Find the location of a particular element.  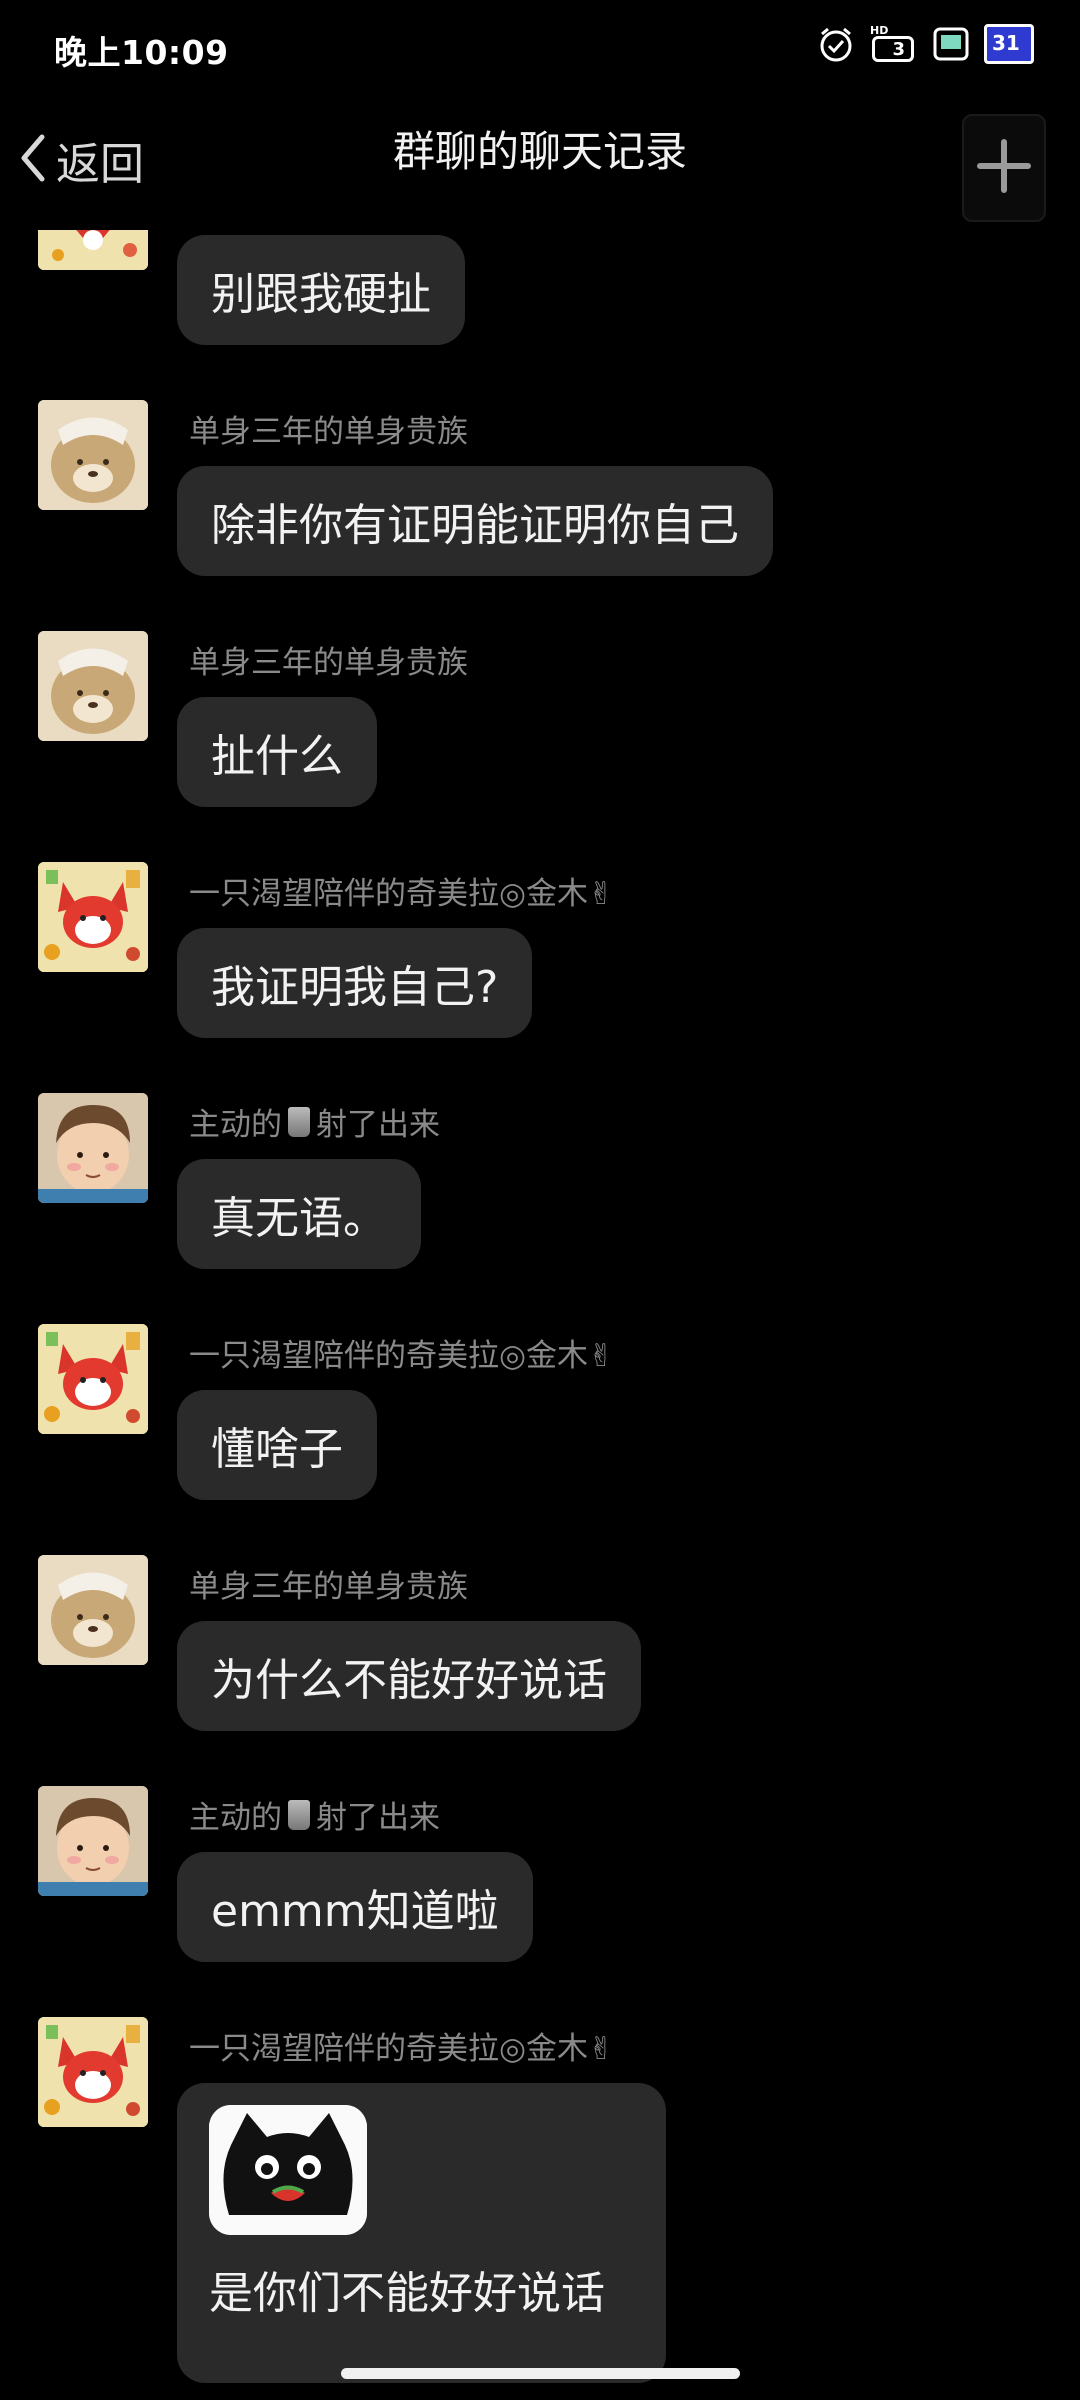

alarm-icon is located at coordinates (836, 44).